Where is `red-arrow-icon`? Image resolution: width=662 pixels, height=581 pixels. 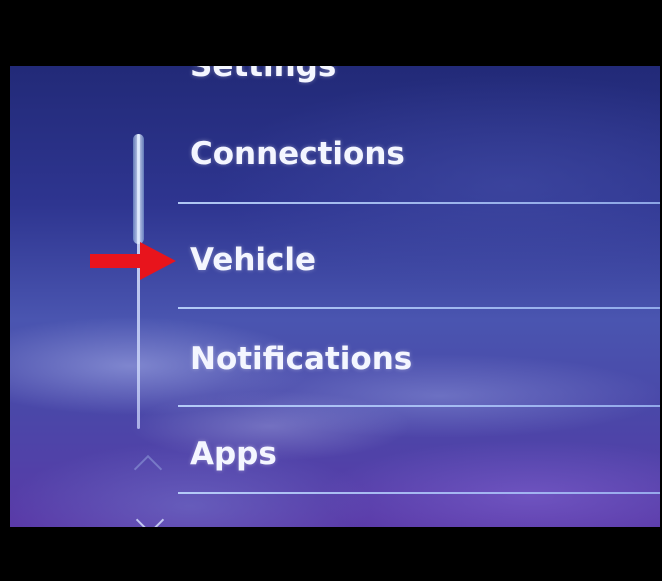
red-arrow-icon is located at coordinates (133, 261).